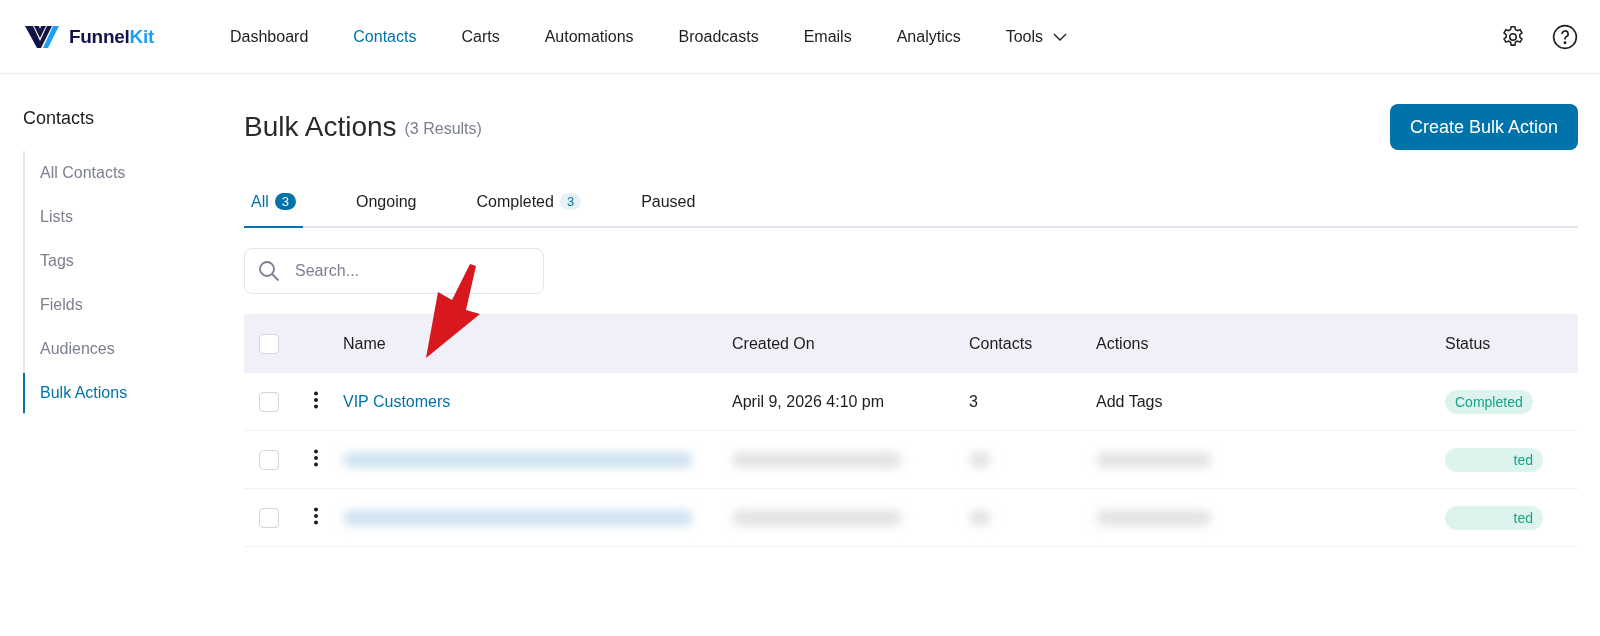 This screenshot has width=1600, height=636. What do you see at coordinates (122, 217) in the screenshot?
I see `sidebar-item: Lists` at bounding box center [122, 217].